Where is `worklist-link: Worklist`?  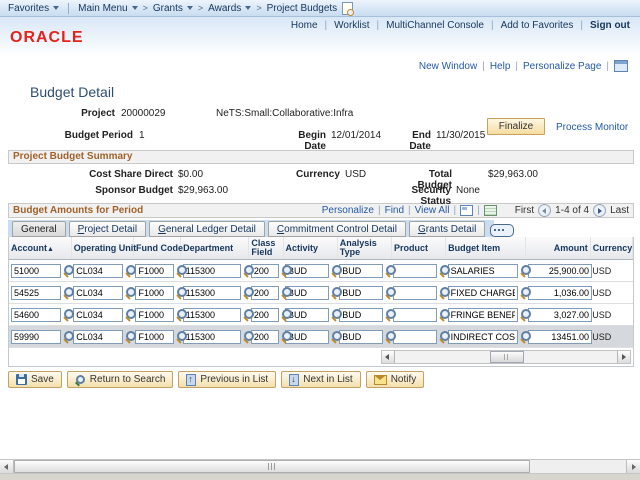
worklist-link: Worklist is located at coordinates (351, 25).